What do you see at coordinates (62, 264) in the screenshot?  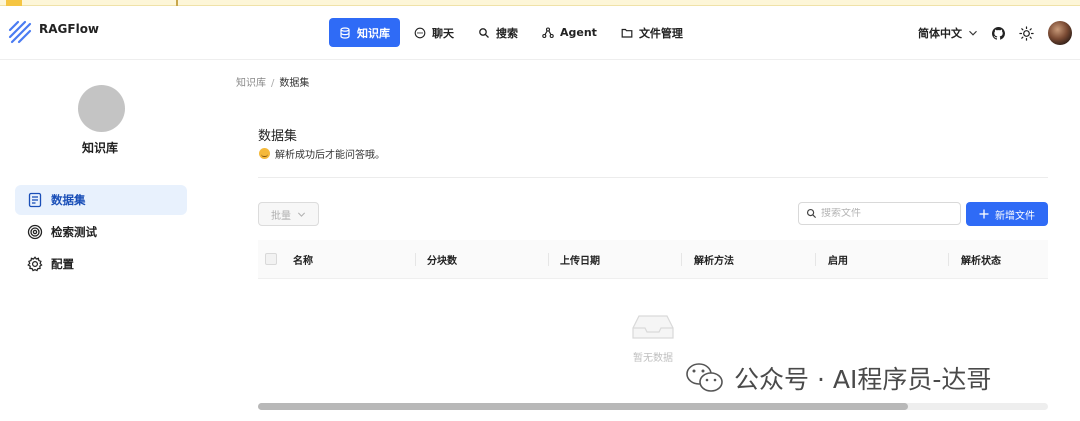 I see `sidebar-item-config-label: 配置` at bounding box center [62, 264].